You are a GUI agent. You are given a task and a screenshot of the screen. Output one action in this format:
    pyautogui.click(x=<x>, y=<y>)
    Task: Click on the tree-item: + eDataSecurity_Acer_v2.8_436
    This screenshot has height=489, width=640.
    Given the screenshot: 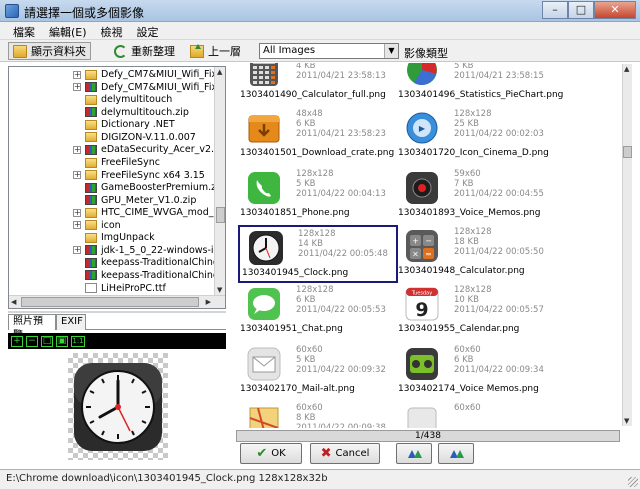 What is the action you would take?
    pyautogui.click(x=117, y=149)
    